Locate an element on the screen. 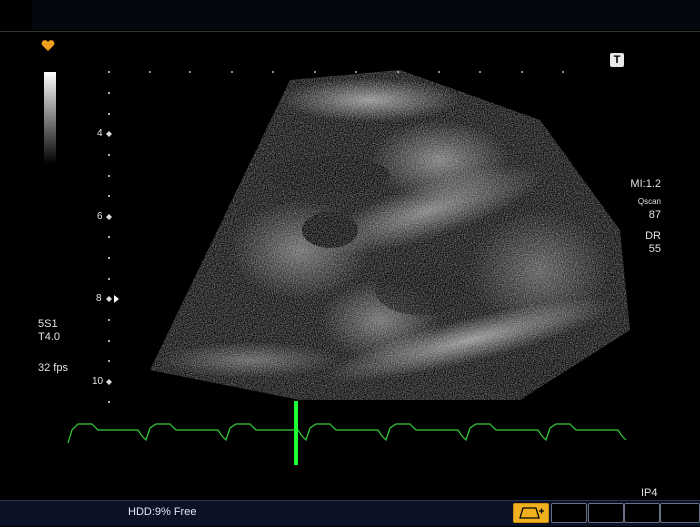 The image size is (700, 527). dr-value: 55 is located at coordinates (654, 249).